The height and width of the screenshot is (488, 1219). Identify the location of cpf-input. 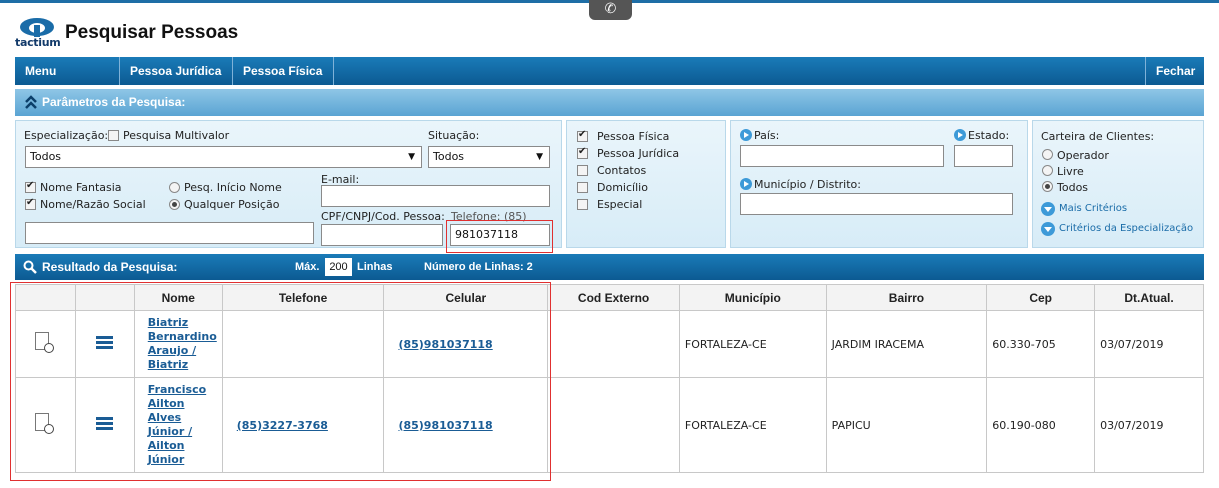
(382, 235).